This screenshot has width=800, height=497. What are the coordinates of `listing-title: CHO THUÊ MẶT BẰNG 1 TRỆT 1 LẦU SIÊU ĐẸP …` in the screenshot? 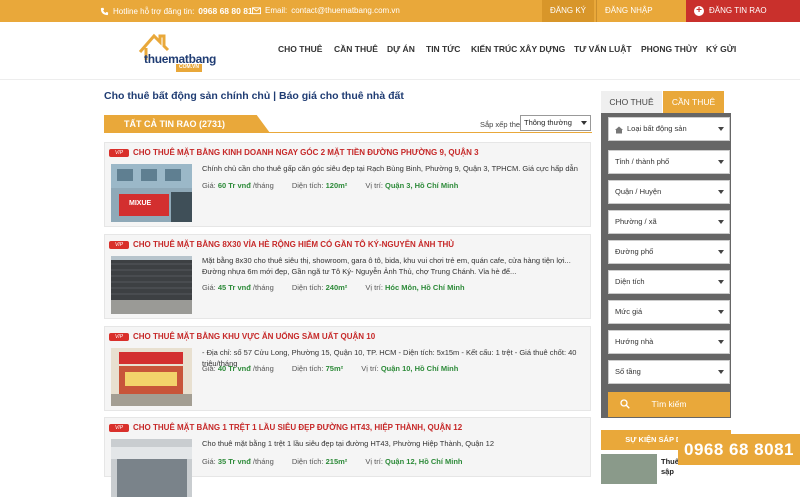 It's located at (297, 427).